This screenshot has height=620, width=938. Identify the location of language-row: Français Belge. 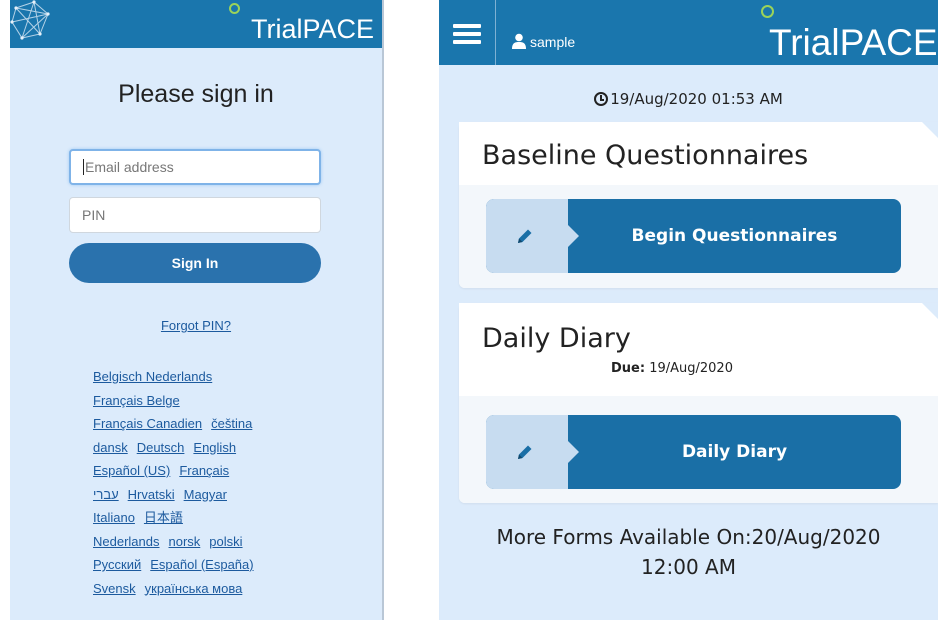
(223, 401).